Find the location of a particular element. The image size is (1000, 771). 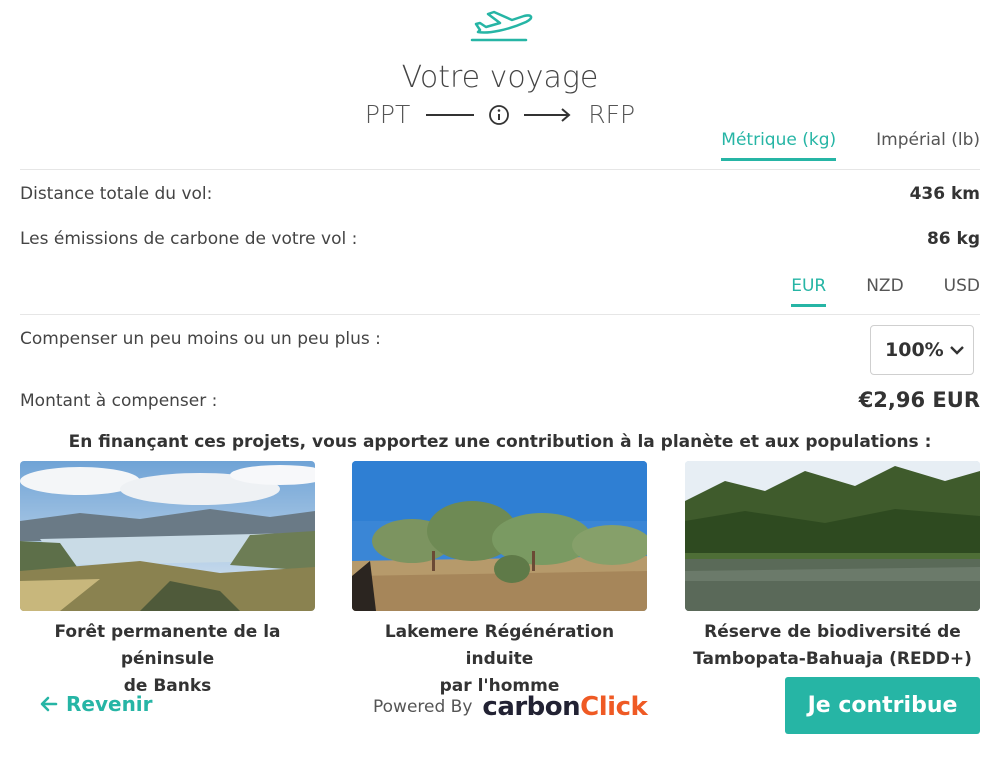

project-title-line: Réserve de biodiversité de is located at coordinates (832, 632).